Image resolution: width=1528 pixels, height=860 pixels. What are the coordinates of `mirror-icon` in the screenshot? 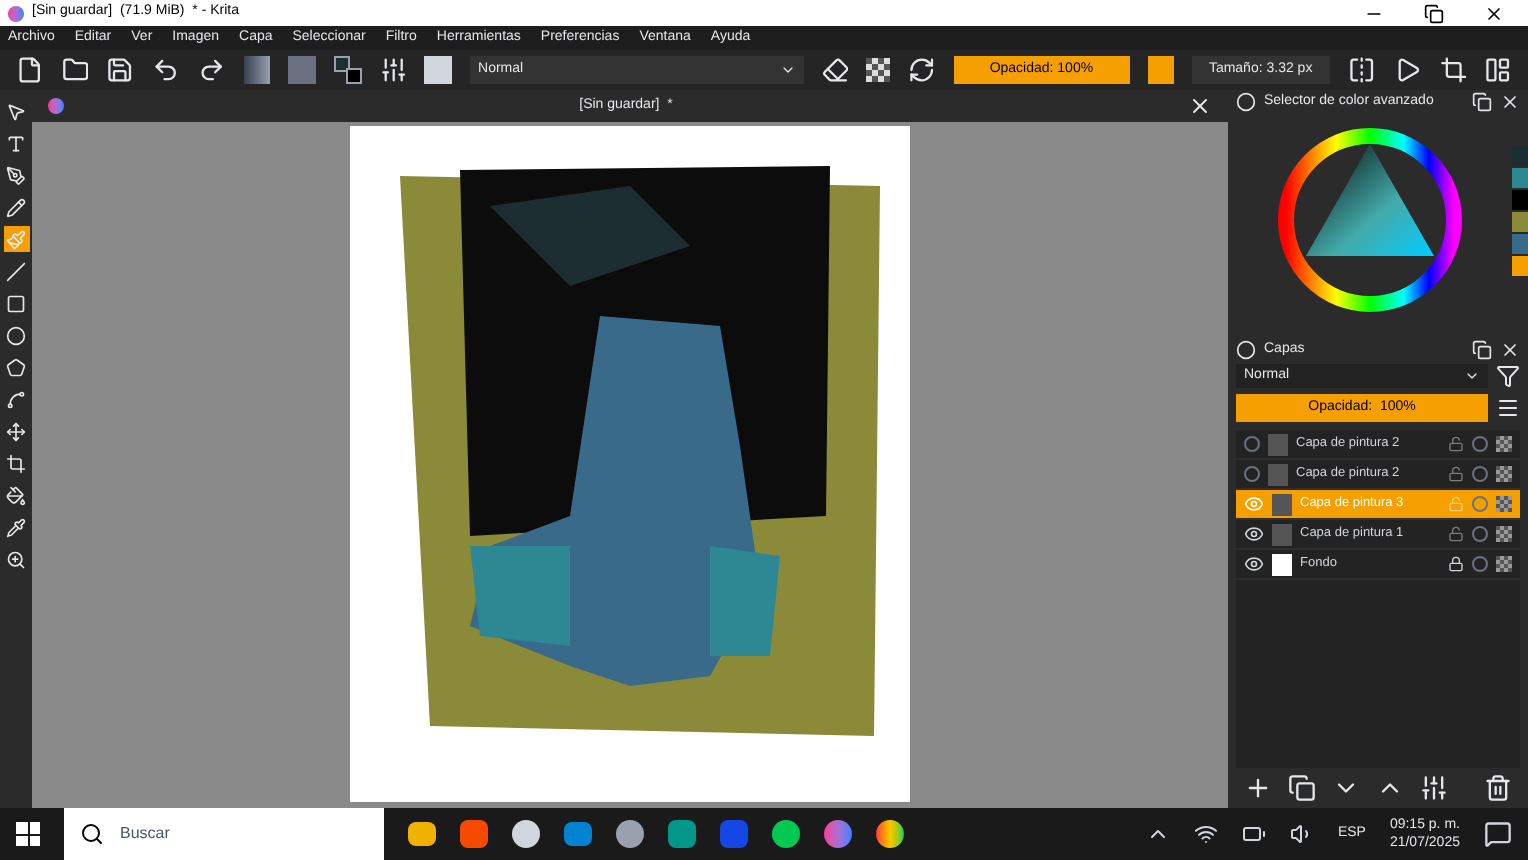 It's located at (1362, 70).